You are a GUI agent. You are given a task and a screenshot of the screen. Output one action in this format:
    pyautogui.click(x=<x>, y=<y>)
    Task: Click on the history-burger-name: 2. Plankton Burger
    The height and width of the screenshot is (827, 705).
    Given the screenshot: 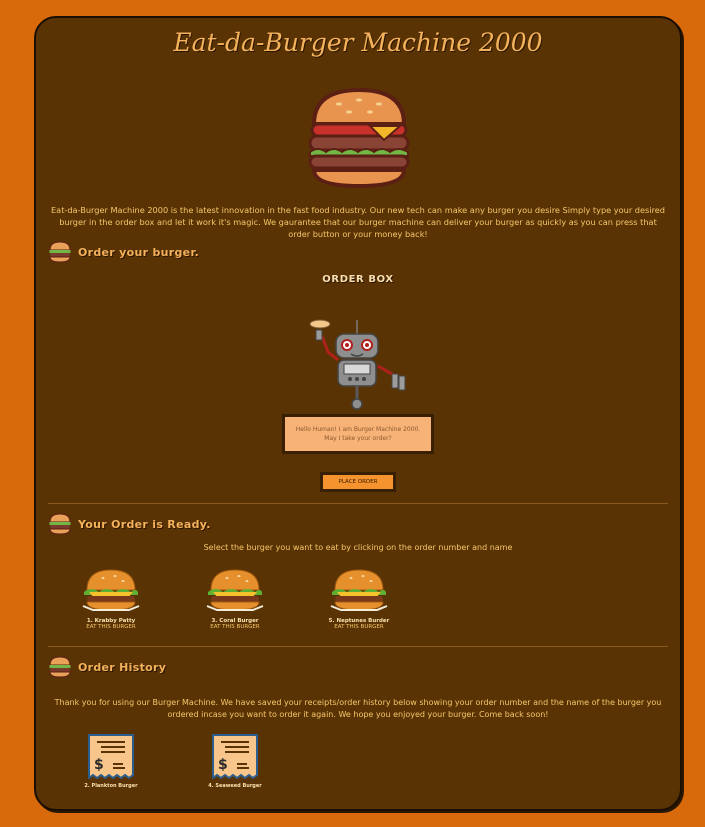 What is the action you would take?
    pyautogui.click(x=111, y=786)
    